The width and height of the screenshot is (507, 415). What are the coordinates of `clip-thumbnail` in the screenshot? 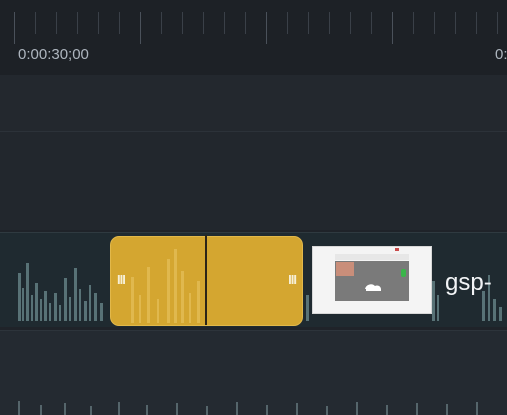 It's located at (372, 280).